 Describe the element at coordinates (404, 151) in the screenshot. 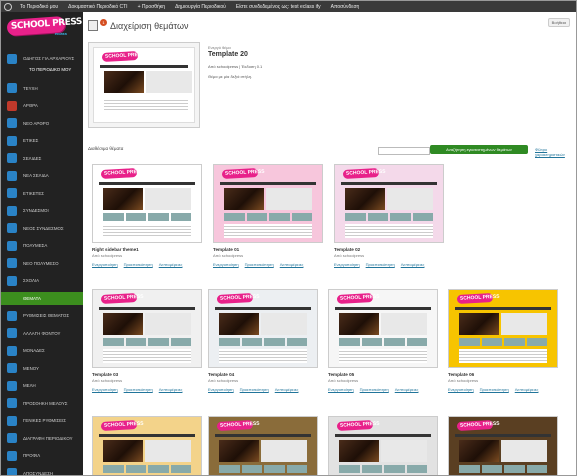

I see `theme-search-input` at that location.